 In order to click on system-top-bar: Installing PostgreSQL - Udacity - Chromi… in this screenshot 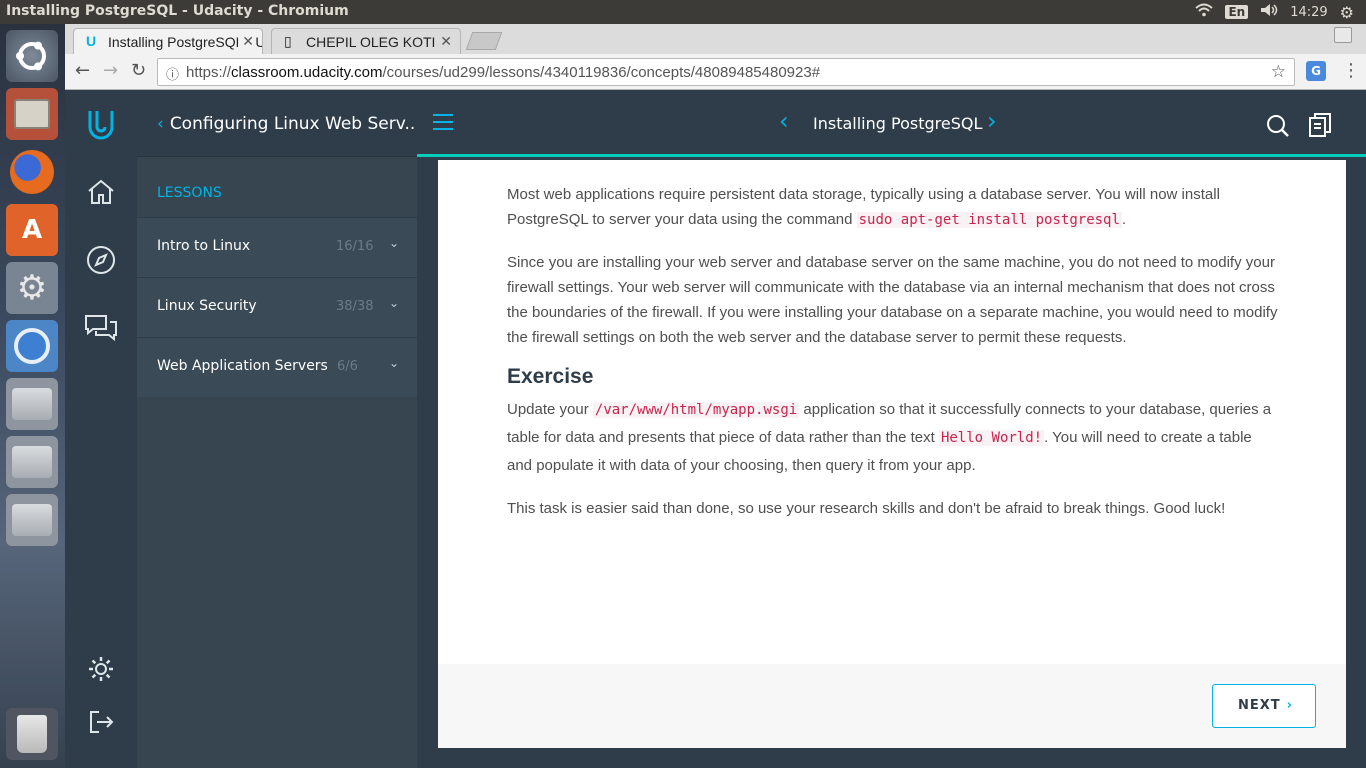, I will do `click(683, 12)`.